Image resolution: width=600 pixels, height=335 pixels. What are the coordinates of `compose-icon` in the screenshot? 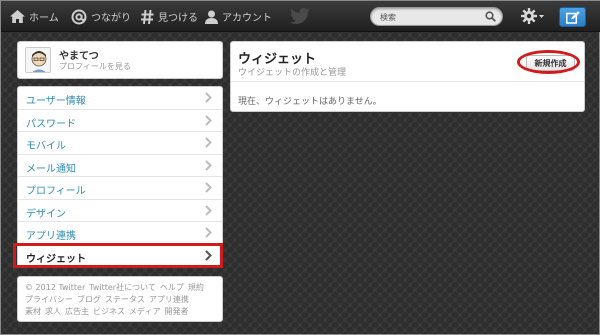 It's located at (572, 17).